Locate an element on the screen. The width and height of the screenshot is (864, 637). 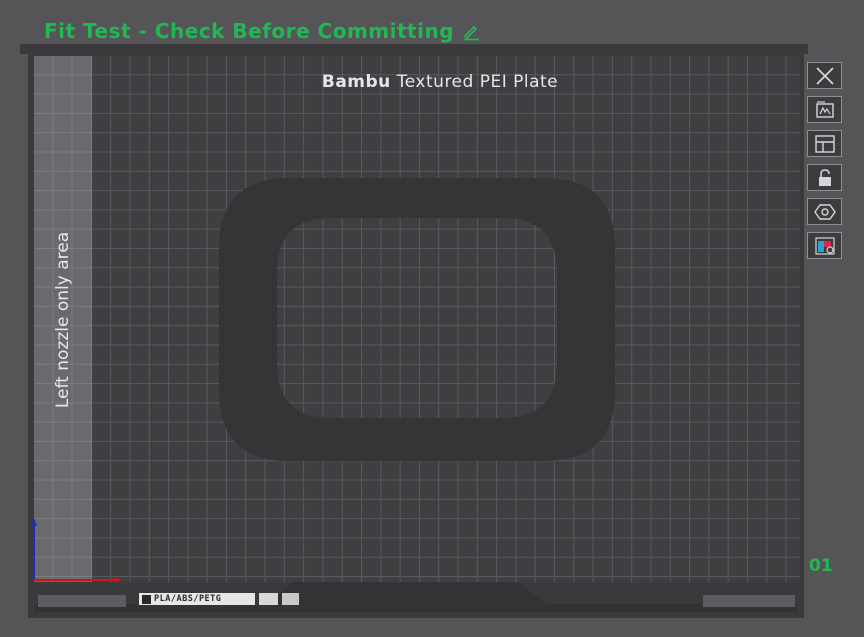
filament-type-tag: PLA/ABS/PETG is located at coordinates (197, 599).